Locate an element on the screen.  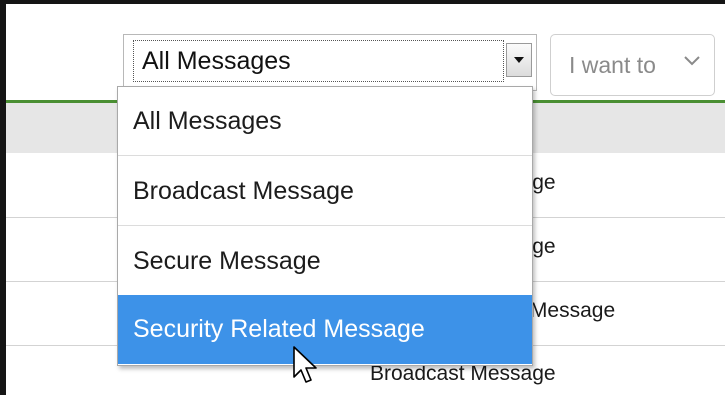
i-want-to-label: I want to is located at coordinates (612, 65).